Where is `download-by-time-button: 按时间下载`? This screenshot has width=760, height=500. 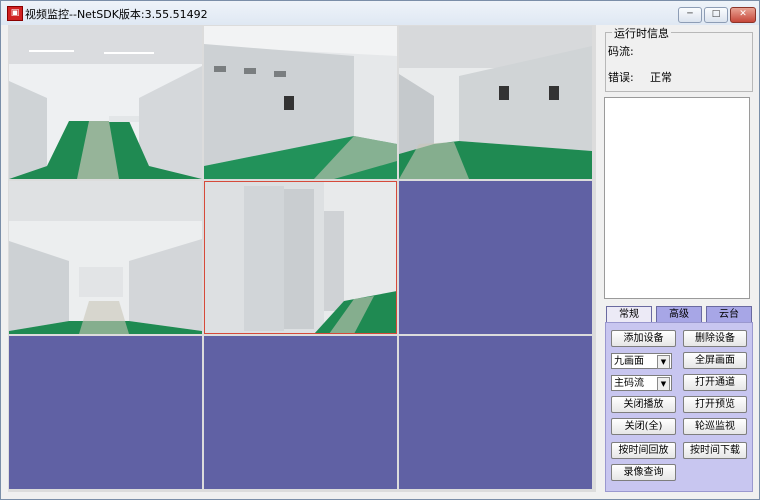 download-by-time-button: 按时间下载 is located at coordinates (715, 450).